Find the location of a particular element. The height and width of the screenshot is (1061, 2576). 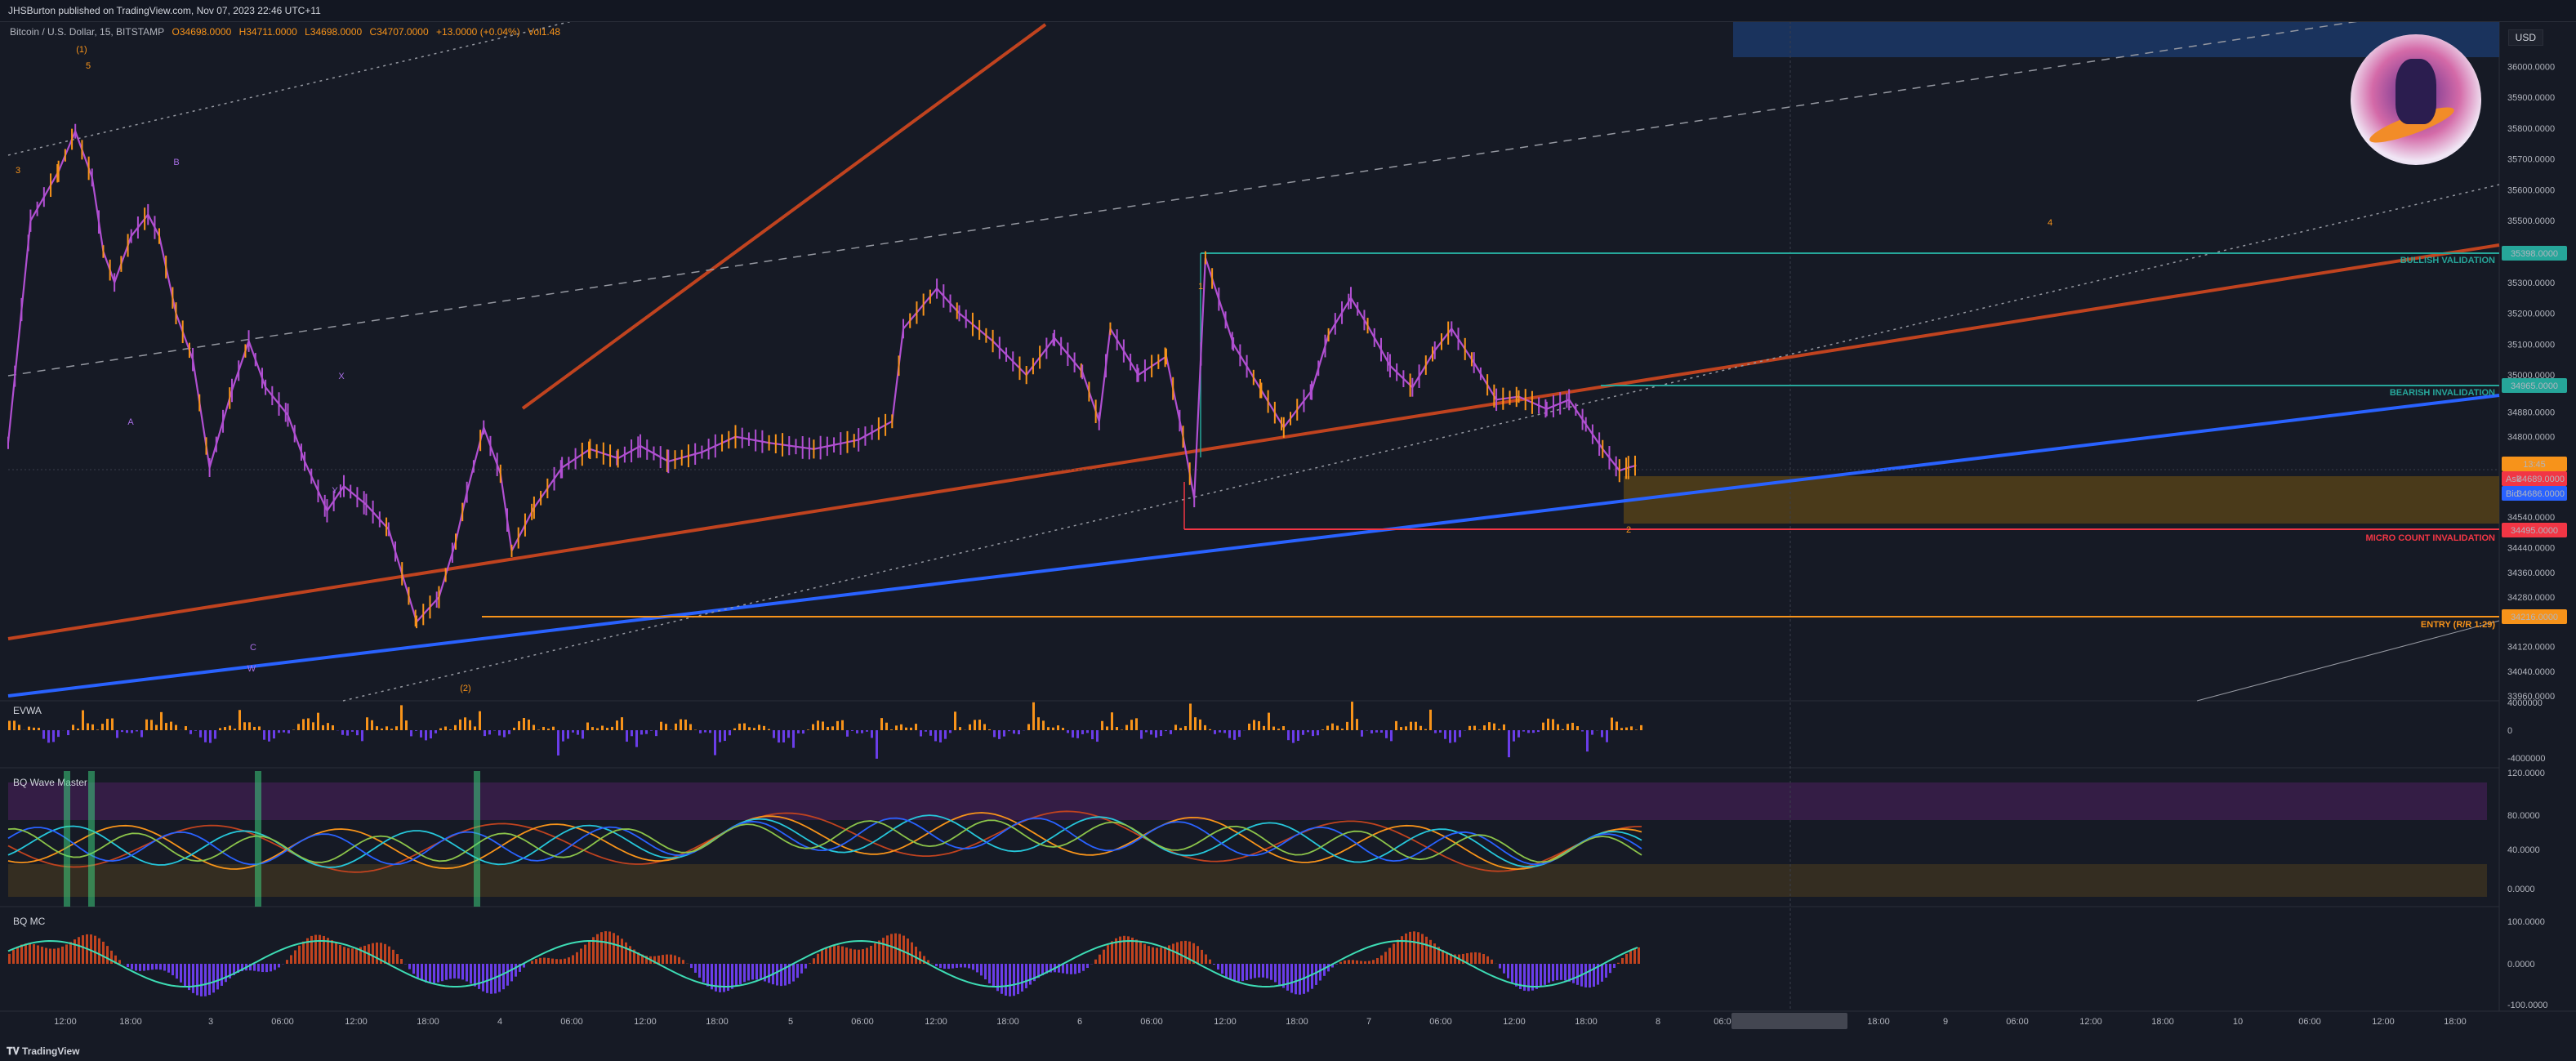

price-tag-bid: Bid 34686.0000 is located at coordinates (2534, 493).